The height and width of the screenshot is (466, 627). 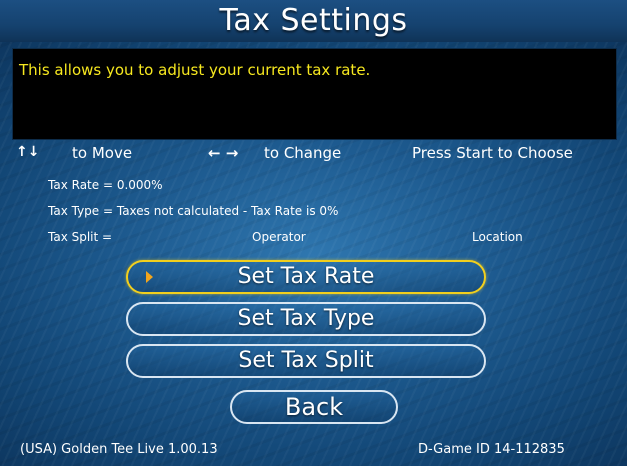 I want to click on back-label: Back, so click(x=314, y=407).